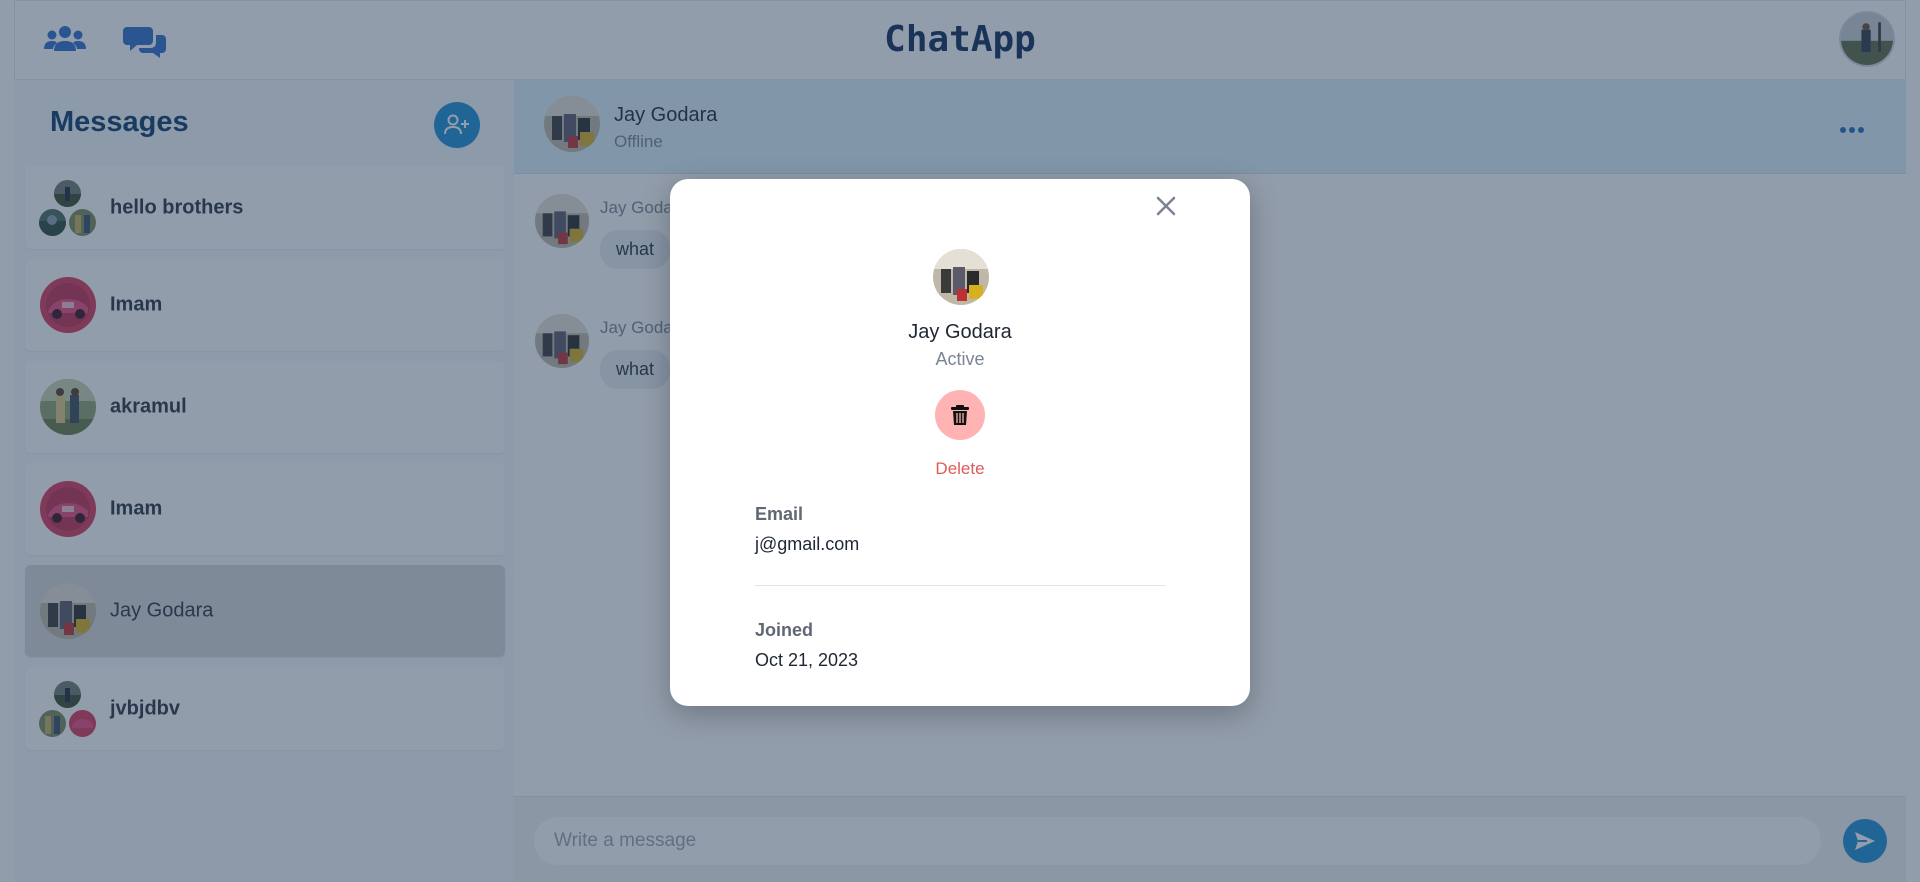  I want to click on delete-button, so click(960, 415).